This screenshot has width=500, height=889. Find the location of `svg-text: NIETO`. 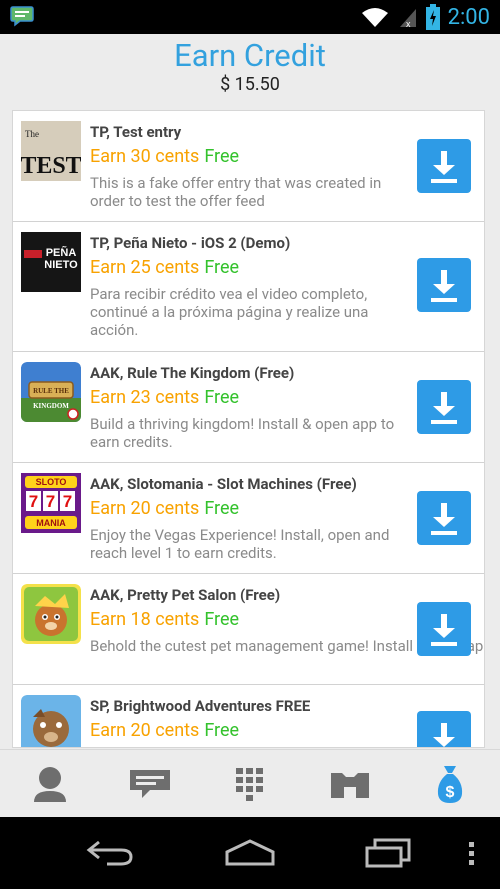

svg-text: NIETO is located at coordinates (61, 265).